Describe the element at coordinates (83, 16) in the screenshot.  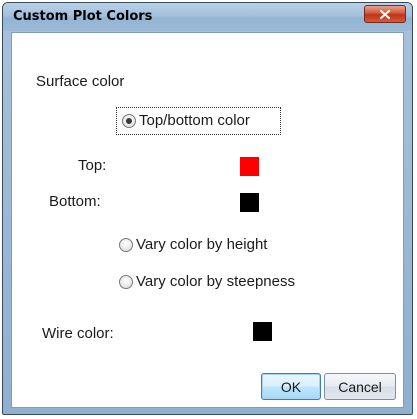
I see `dialog-title: Custom Plot Colors` at that location.